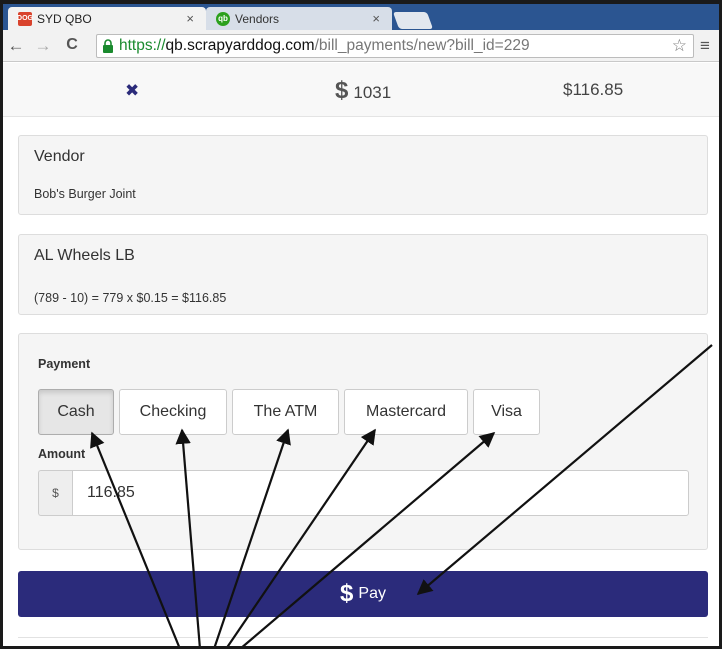 The image size is (722, 649). I want to click on vendor-heading: Vendor, so click(59, 156).